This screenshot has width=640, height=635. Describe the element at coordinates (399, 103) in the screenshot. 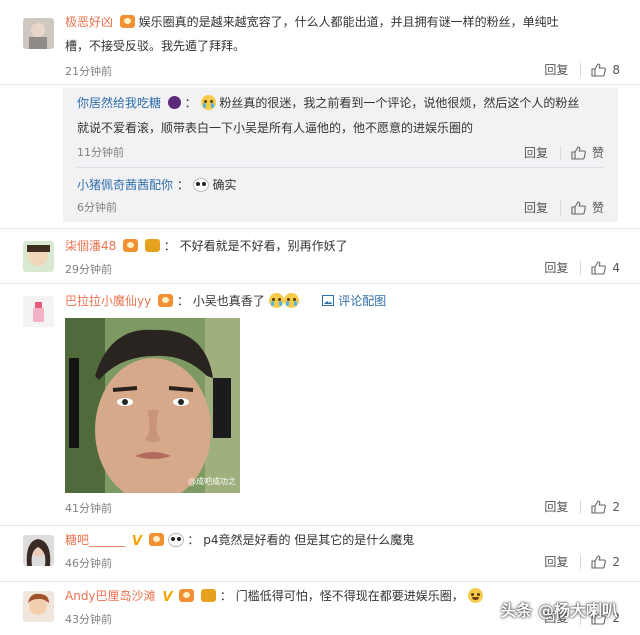

I see `reply-text: 粉丝真的很迷，我之前看到一个评论，说他很烦，然后这个人的粉丝` at that location.